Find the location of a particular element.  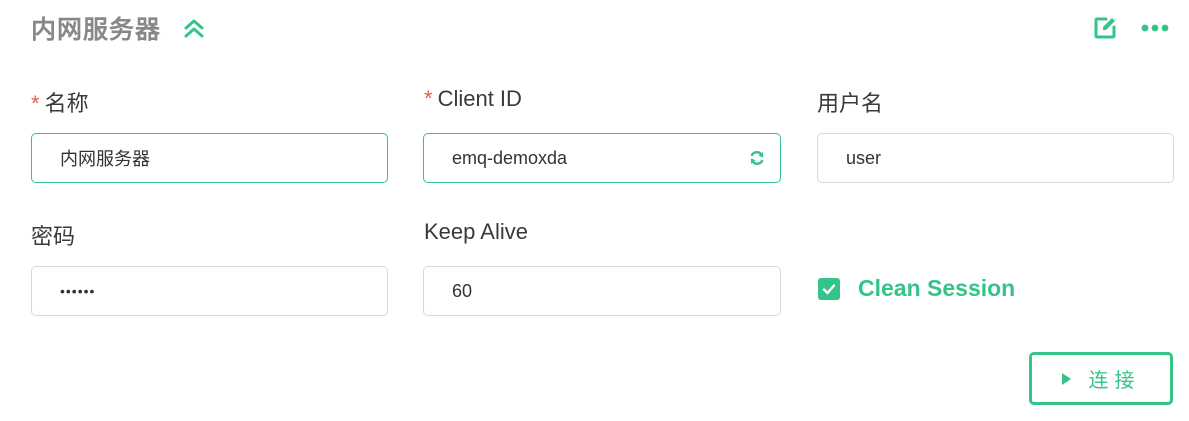

name-label-text: 名称 is located at coordinates (66, 103).